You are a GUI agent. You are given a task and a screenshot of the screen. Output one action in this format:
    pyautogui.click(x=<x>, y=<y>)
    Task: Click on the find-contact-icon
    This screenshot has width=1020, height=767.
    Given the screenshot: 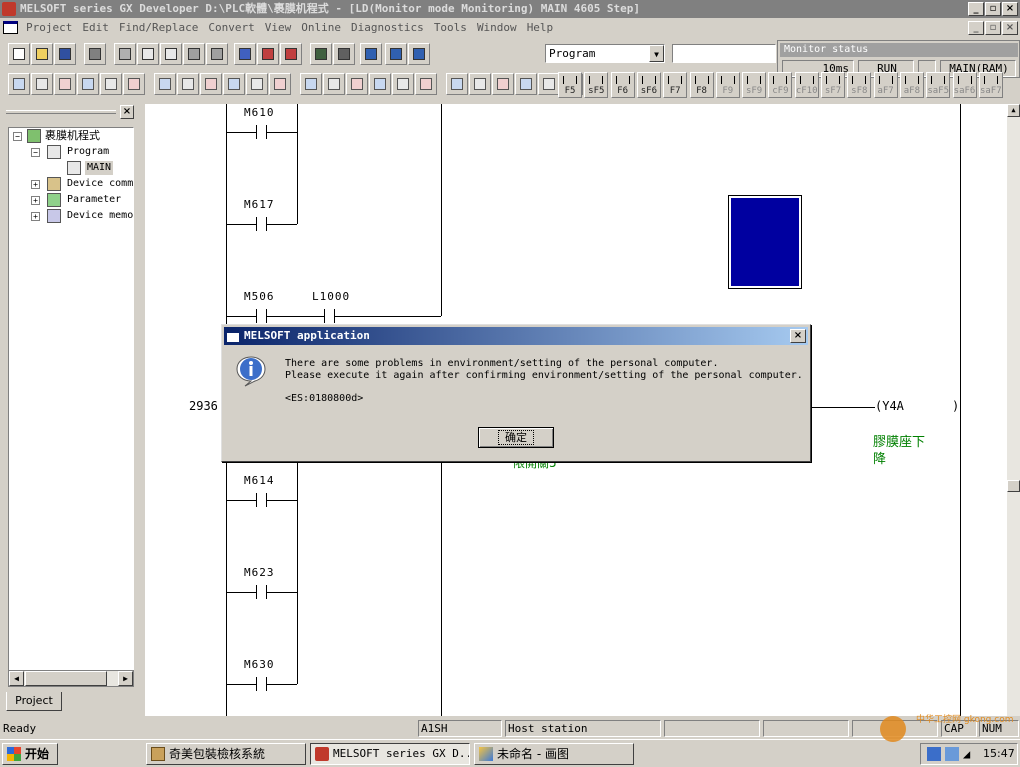 What is the action you would take?
    pyautogui.click(x=268, y=54)
    